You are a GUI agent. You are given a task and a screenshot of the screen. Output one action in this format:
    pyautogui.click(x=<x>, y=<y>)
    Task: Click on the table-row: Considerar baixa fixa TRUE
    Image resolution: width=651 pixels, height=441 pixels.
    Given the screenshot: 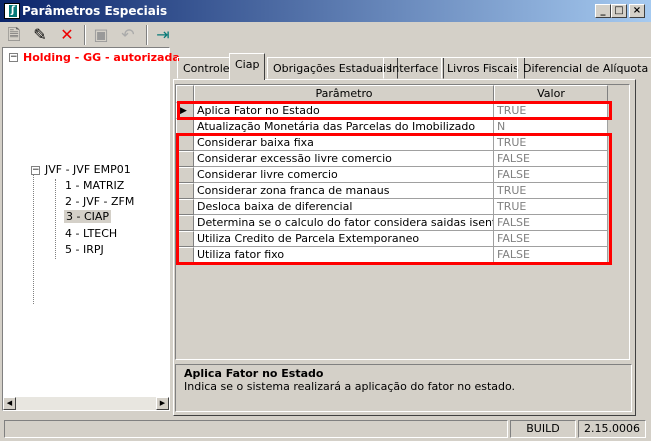 What is the action you would take?
    pyautogui.click(x=392, y=143)
    